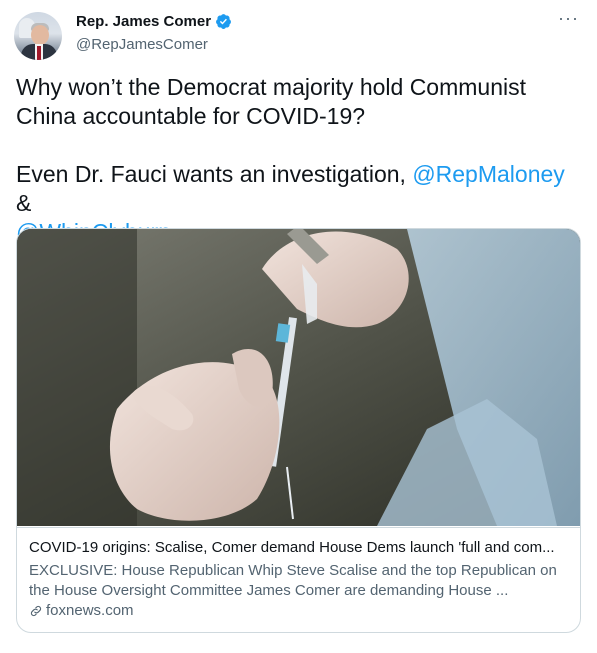  I want to click on author-handle: @RepJamesComer, so click(142, 44).